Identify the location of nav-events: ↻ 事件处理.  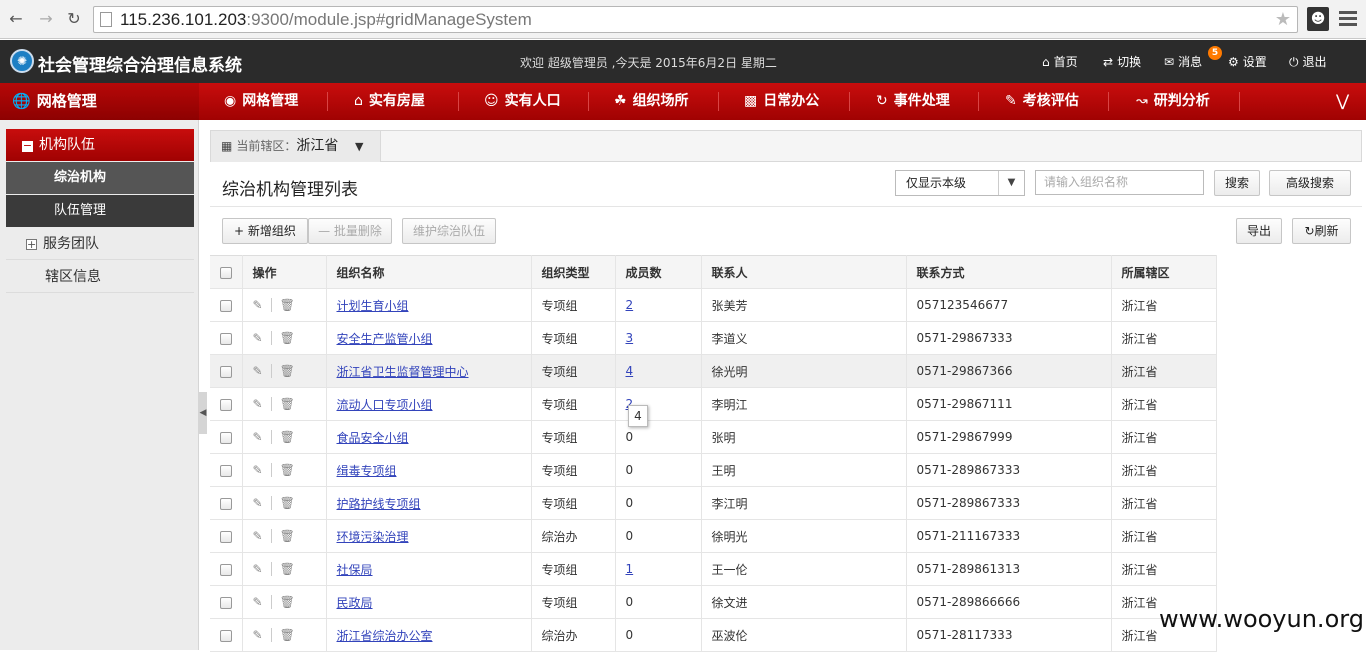
(913, 101).